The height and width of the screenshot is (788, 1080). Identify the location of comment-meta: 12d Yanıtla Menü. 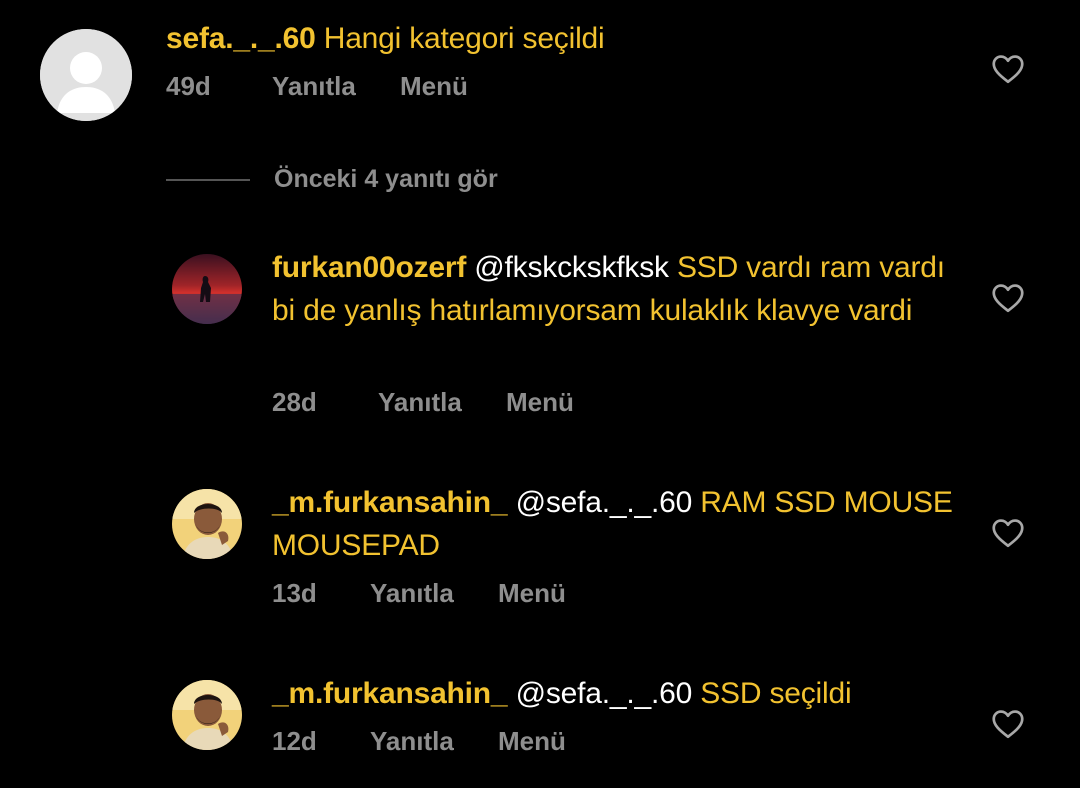
(419, 741).